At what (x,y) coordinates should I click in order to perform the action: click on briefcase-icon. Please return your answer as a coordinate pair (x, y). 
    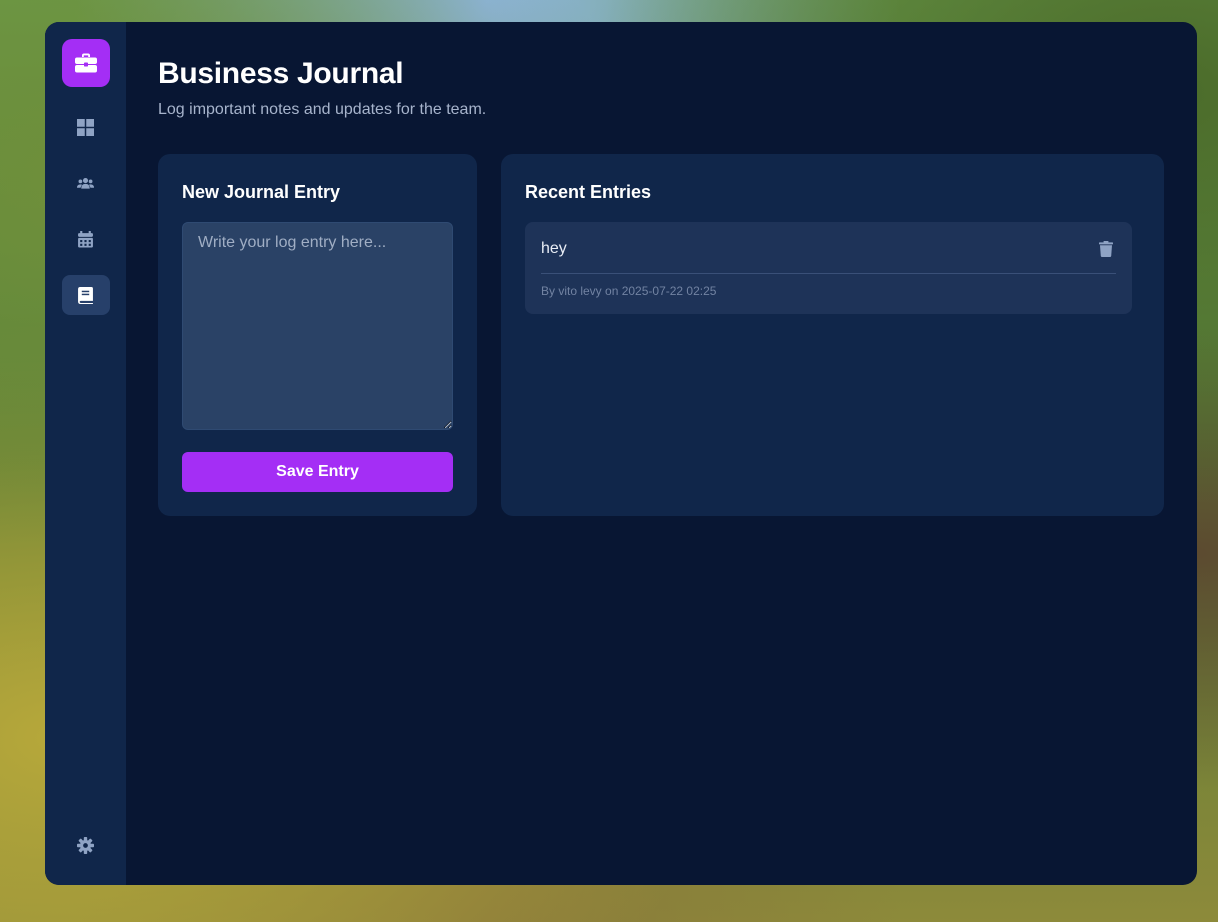
    Looking at the image, I should click on (85, 63).